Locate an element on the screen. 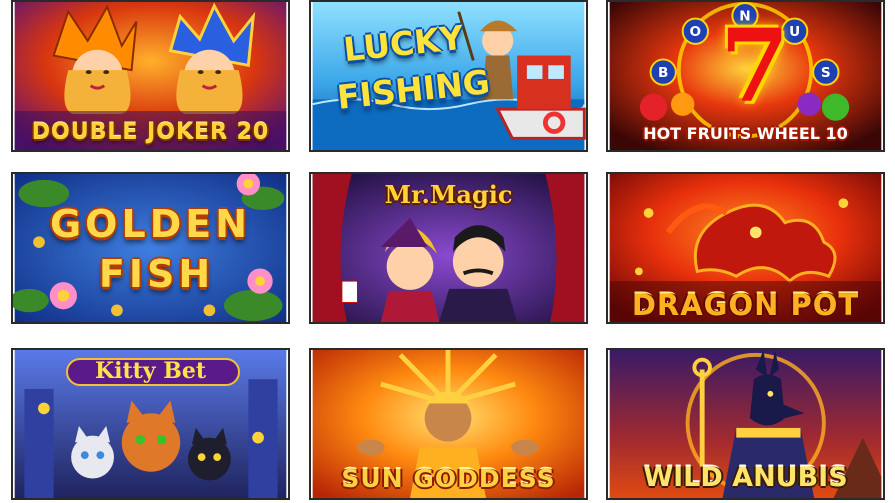  game-title: DOUBLE JOKER 20 is located at coordinates (150, 132).